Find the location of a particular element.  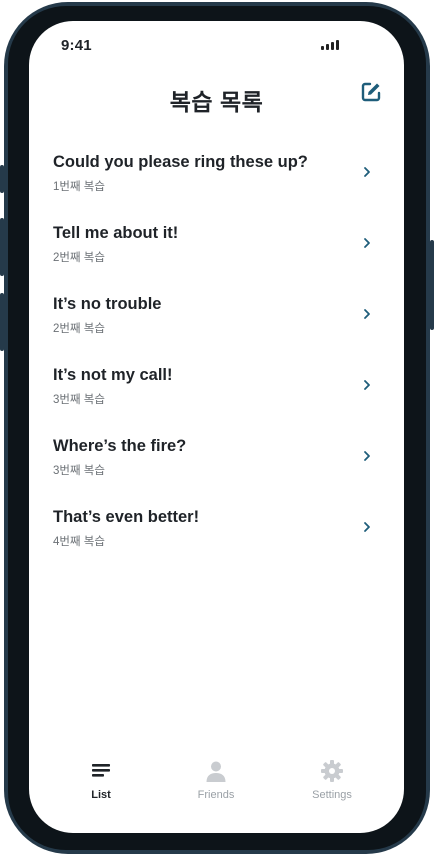

review-item: That’s even better! 4번째 복습 is located at coordinates (216, 543).